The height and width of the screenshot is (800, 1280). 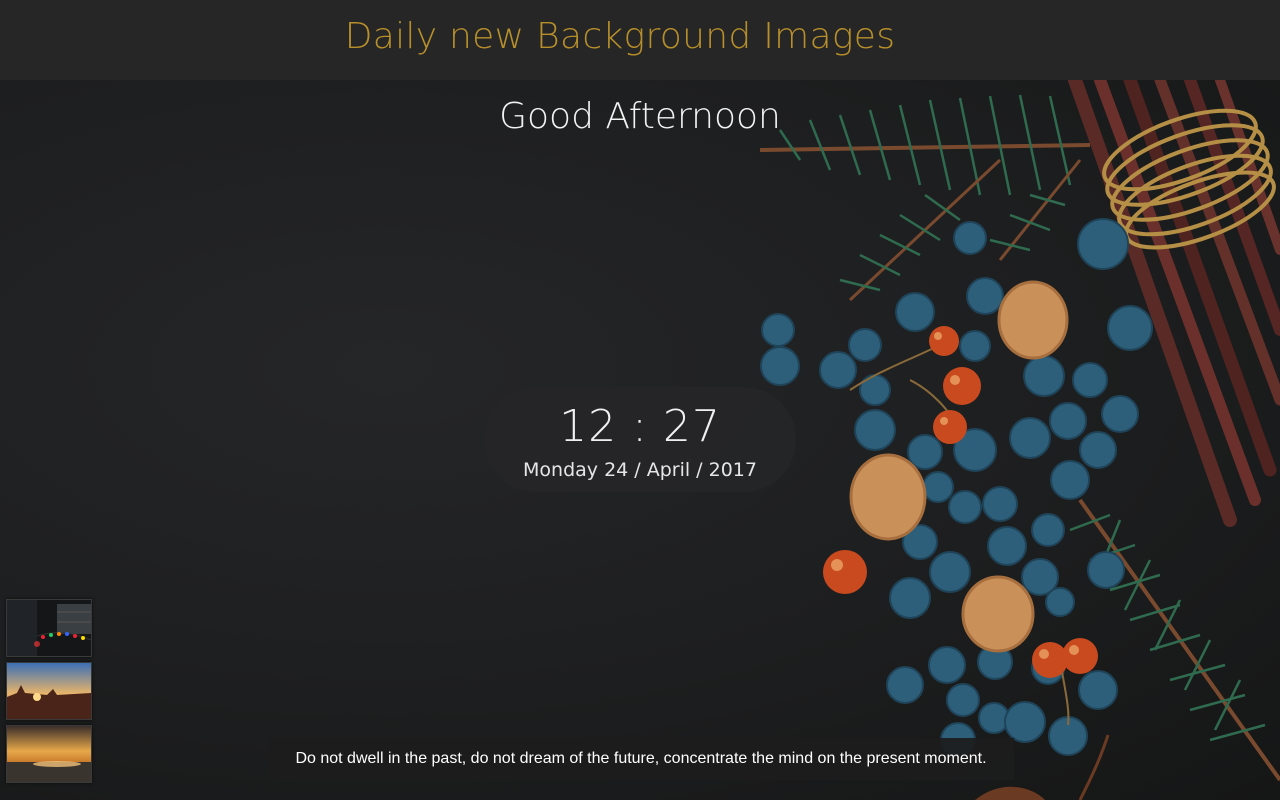 What do you see at coordinates (640, 116) in the screenshot?
I see `greeting-text: Good Afternoon` at bounding box center [640, 116].